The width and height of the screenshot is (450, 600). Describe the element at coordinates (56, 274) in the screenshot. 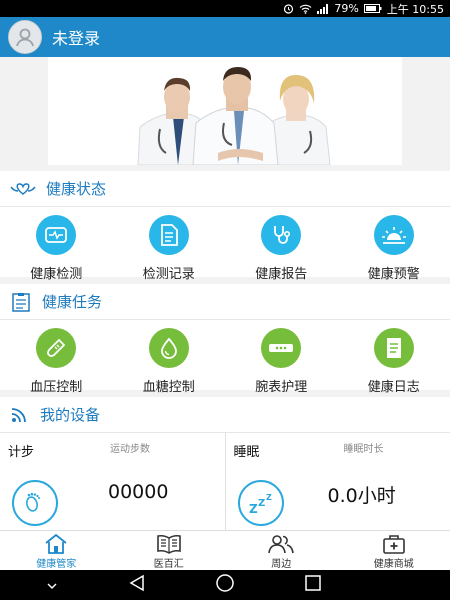

I see `health-check-label: 健康检测` at that location.